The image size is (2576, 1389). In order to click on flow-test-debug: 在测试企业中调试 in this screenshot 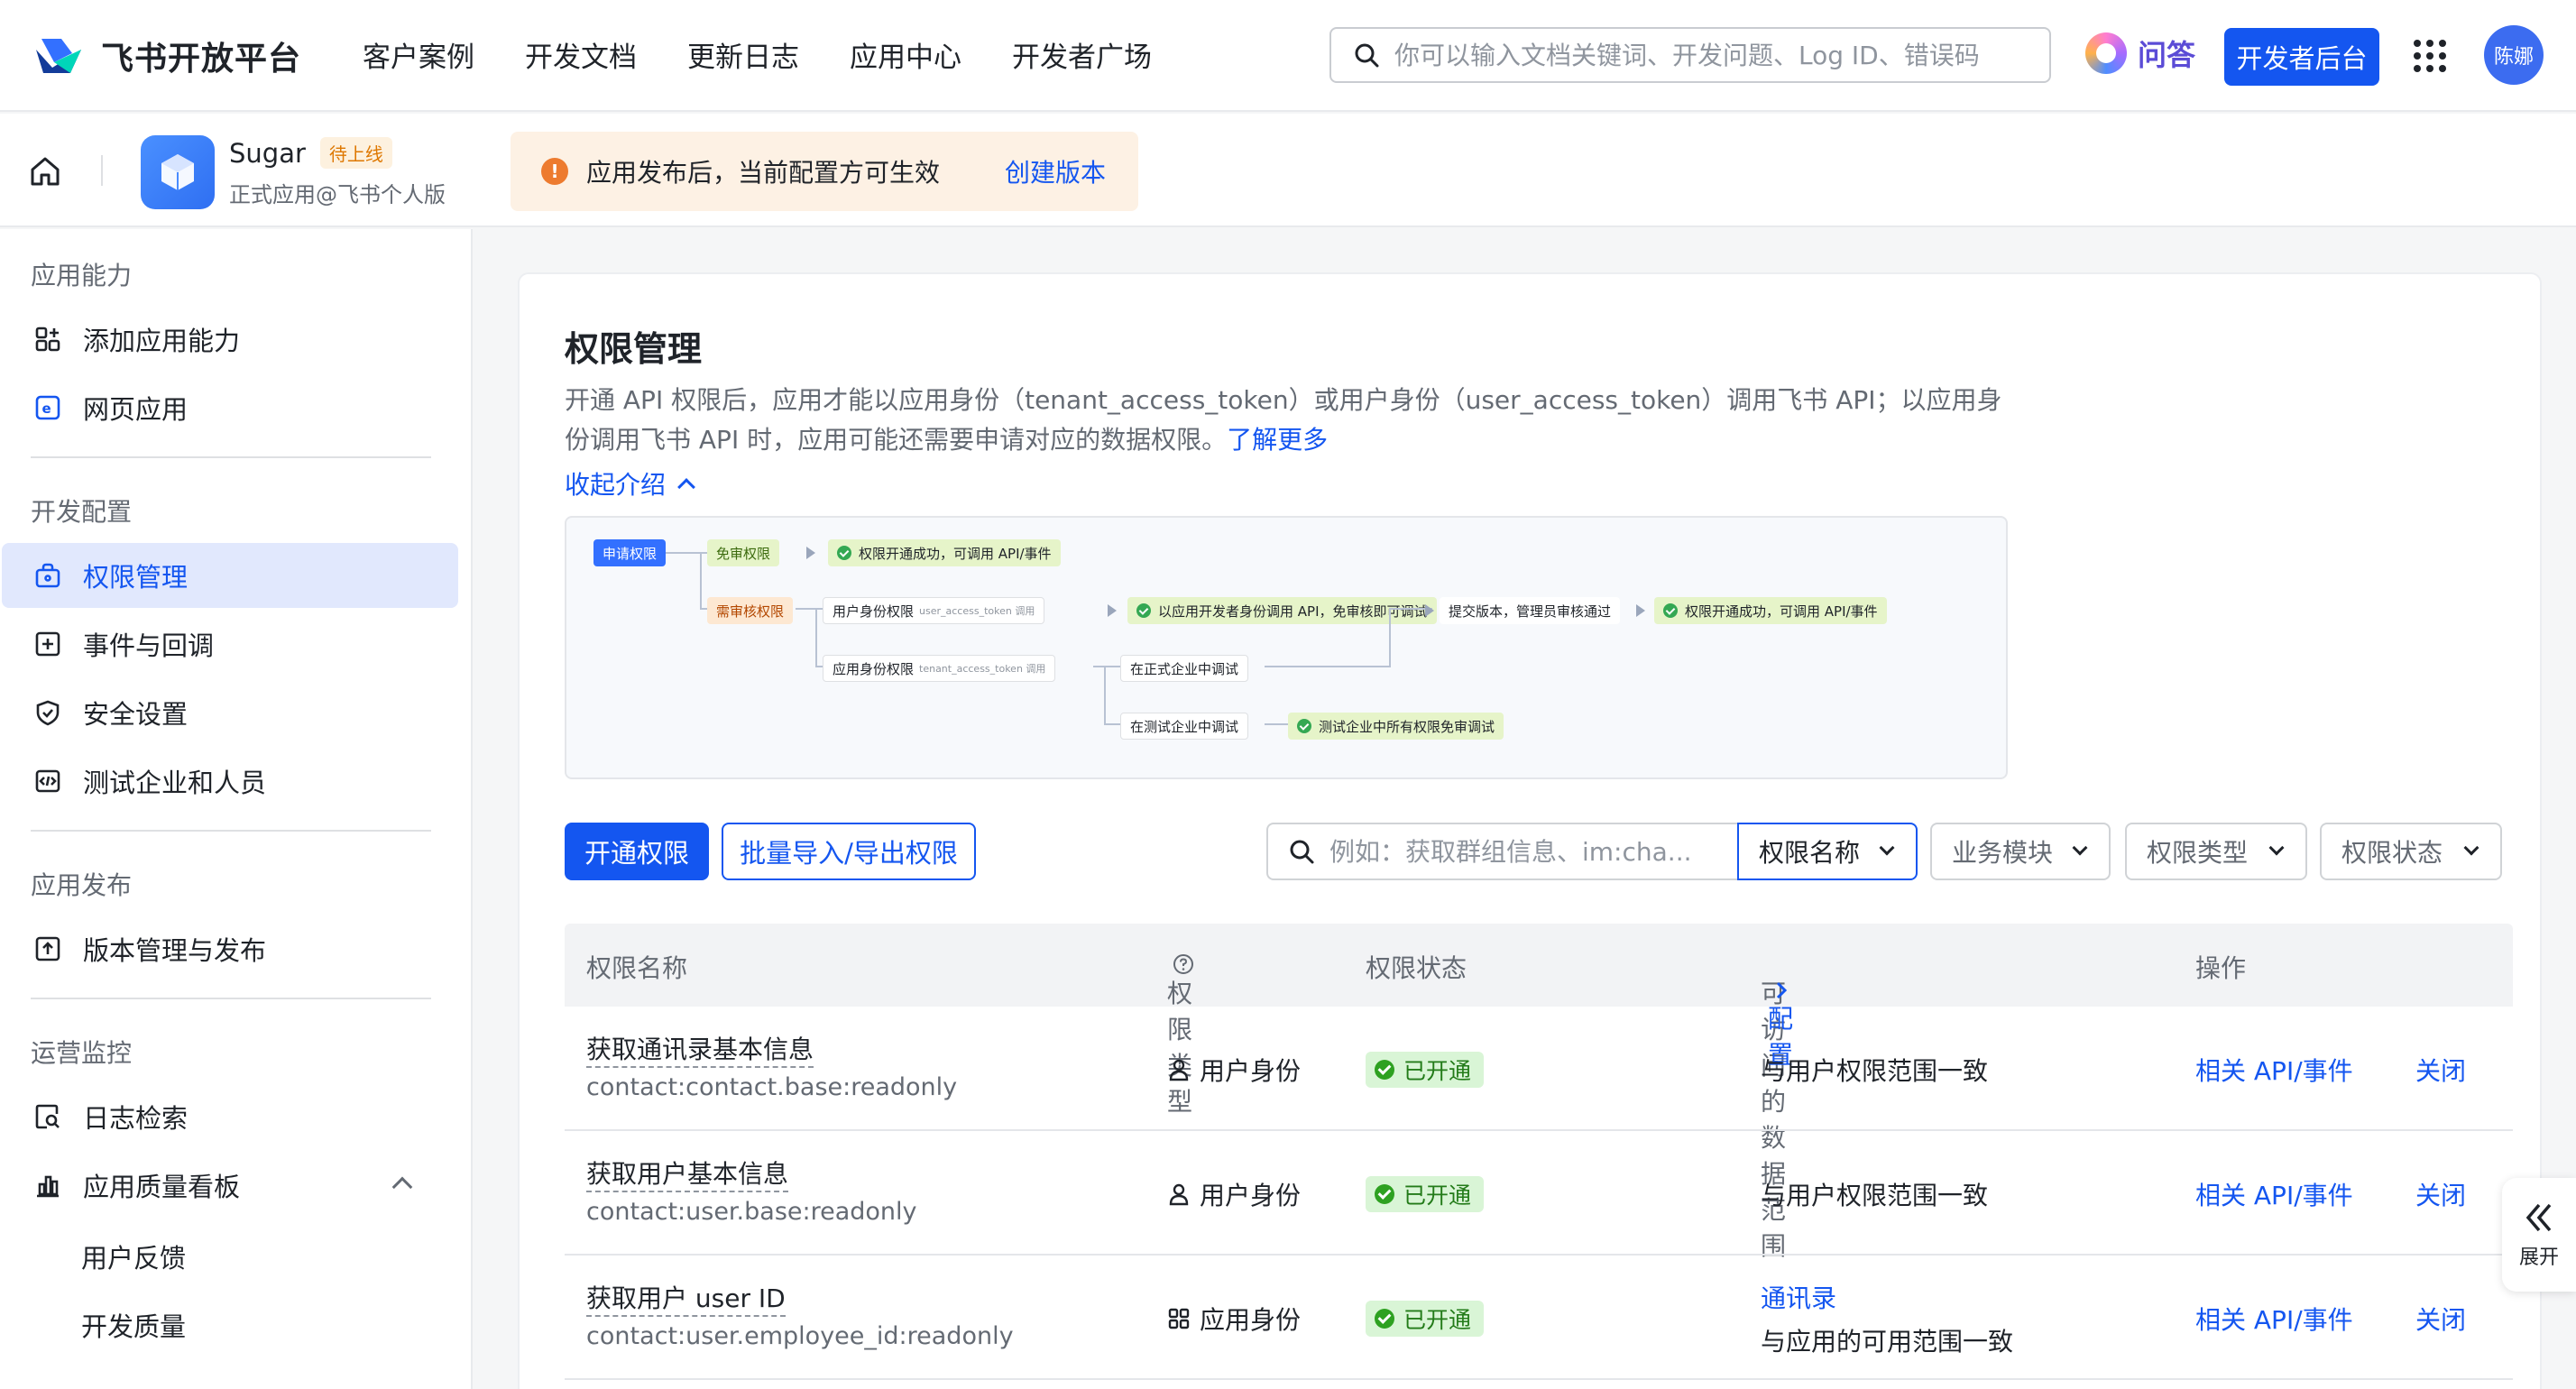, I will do `click(1184, 726)`.